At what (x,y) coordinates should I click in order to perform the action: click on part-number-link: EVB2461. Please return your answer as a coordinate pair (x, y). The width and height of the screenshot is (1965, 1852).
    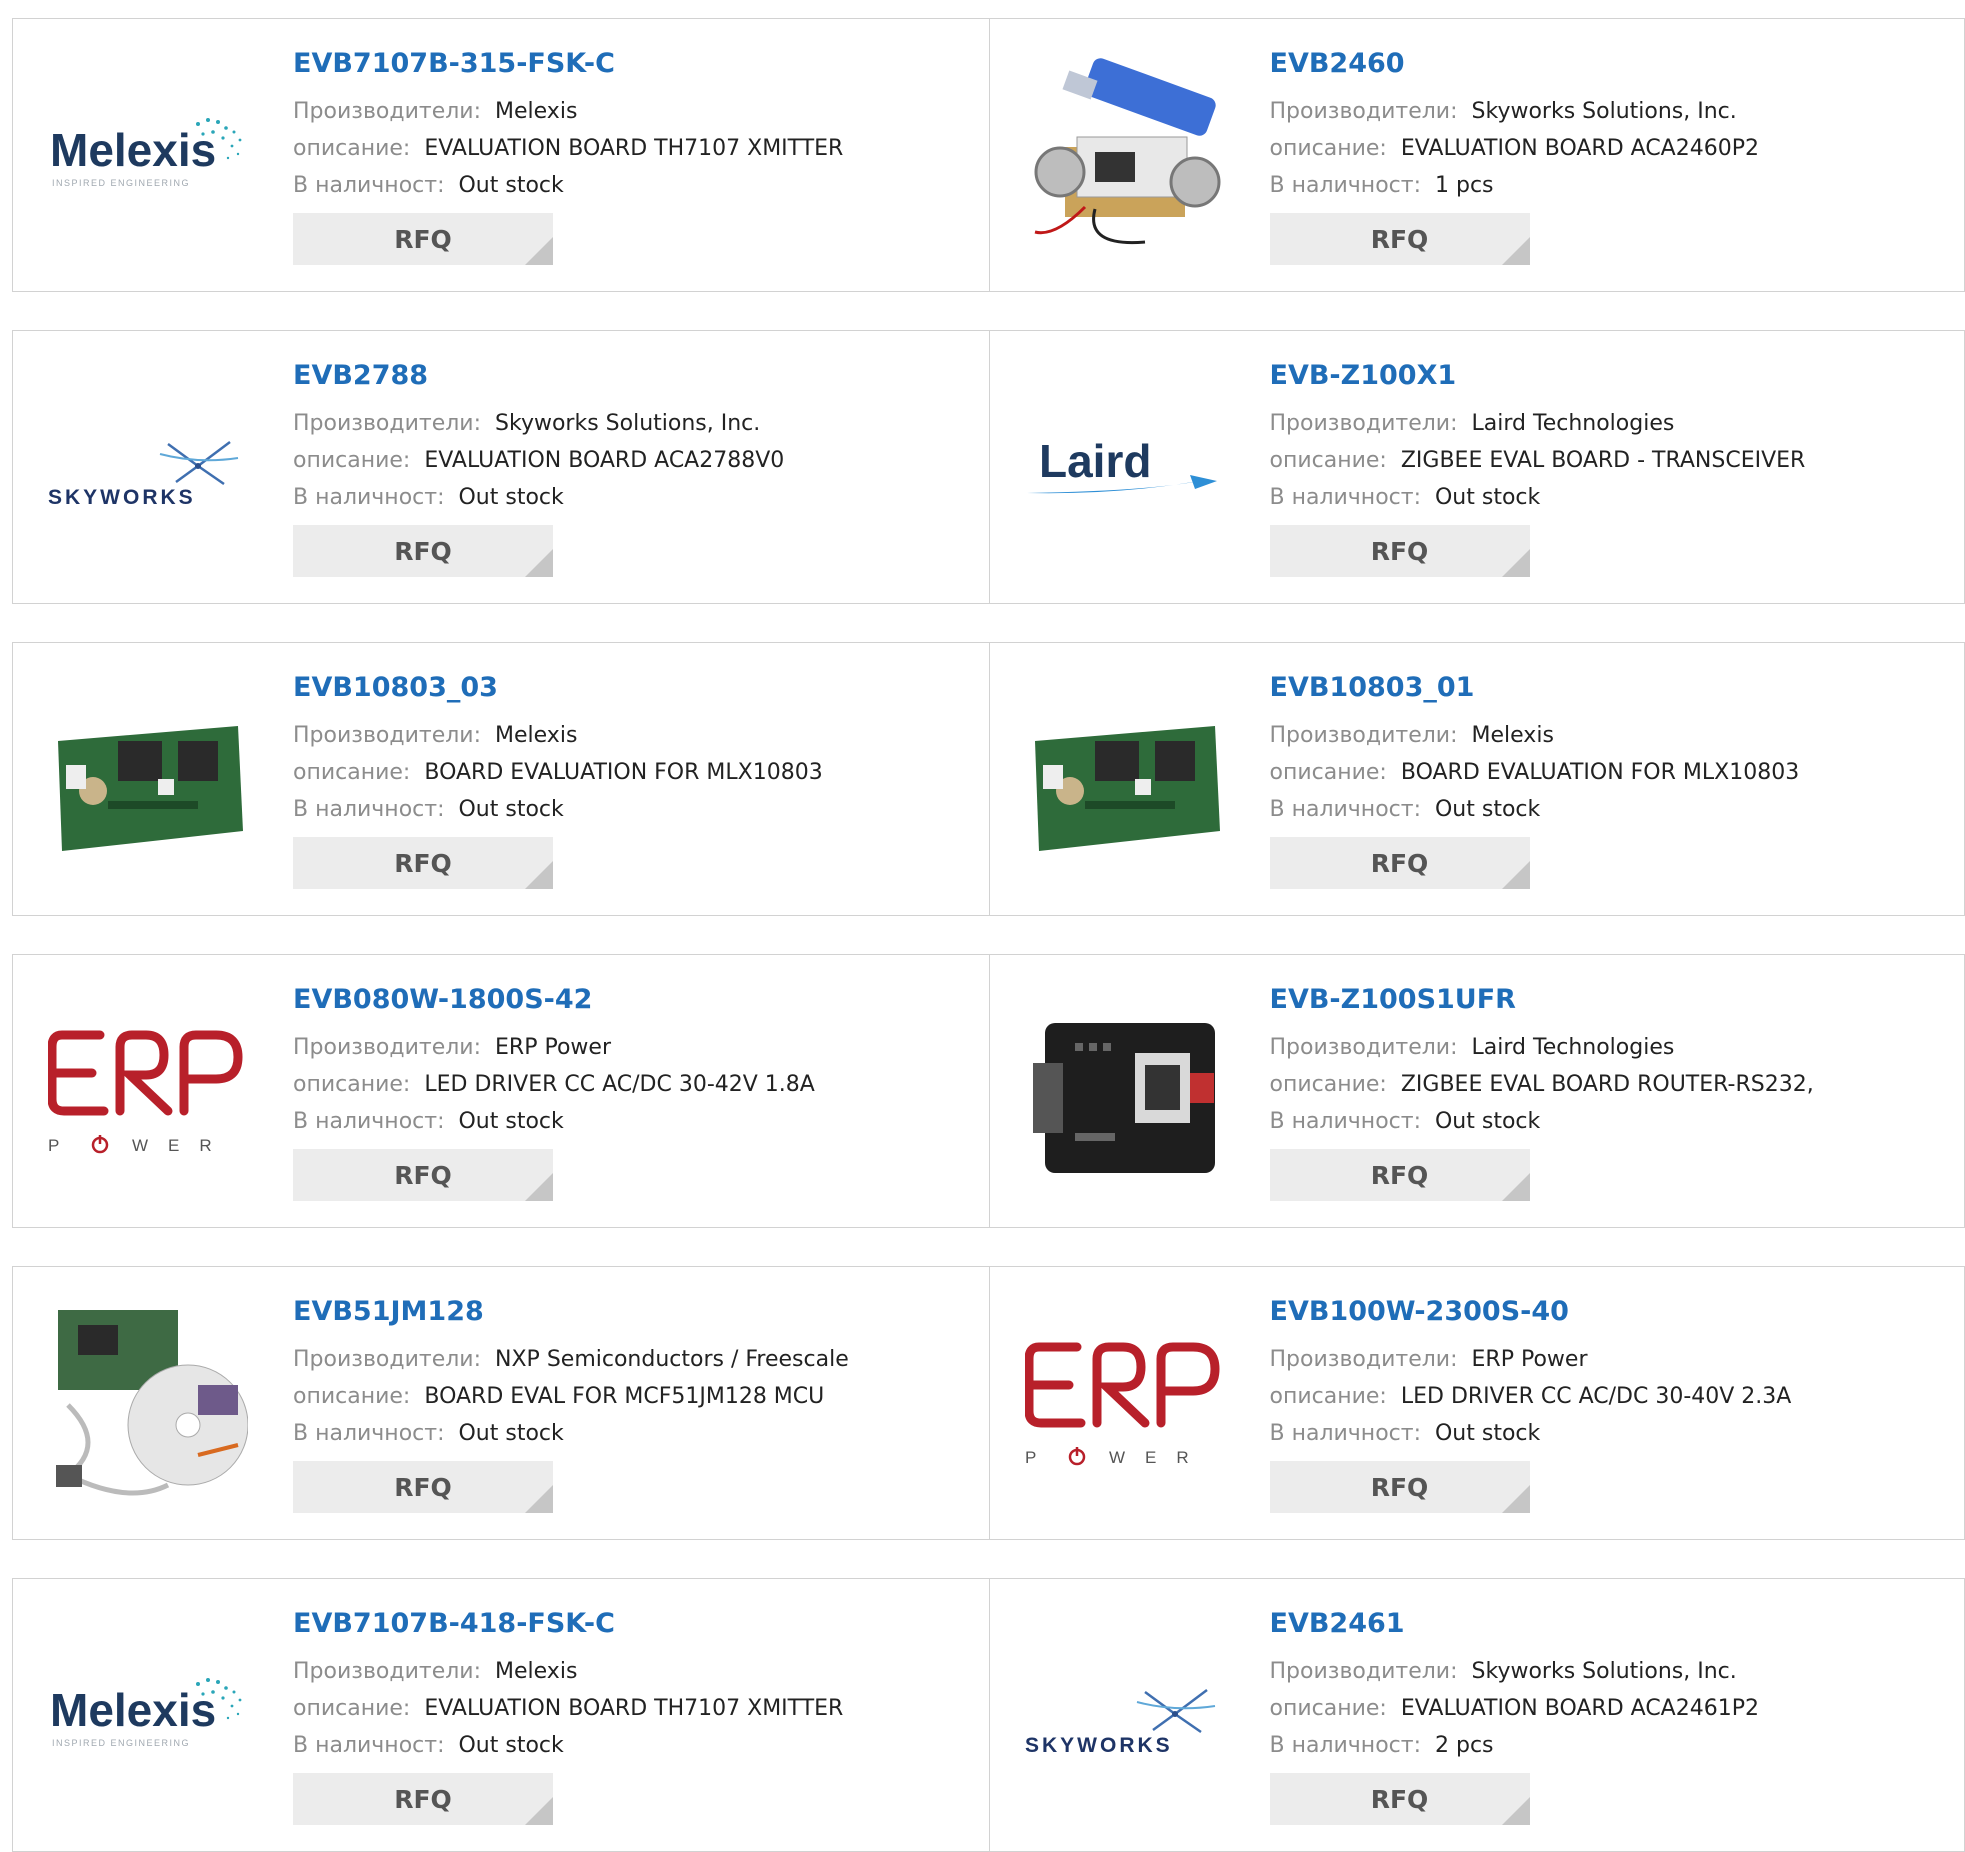
    Looking at the image, I should click on (1514, 1624).